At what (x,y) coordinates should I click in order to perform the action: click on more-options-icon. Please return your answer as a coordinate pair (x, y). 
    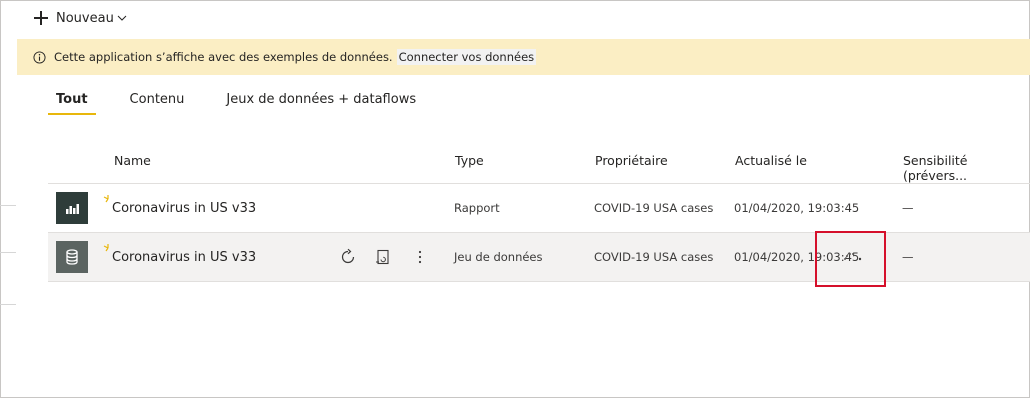
    Looking at the image, I should click on (420, 257).